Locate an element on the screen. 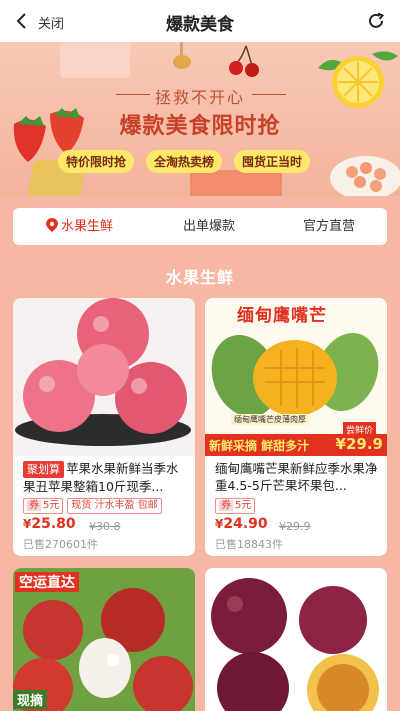 The height and width of the screenshot is (711, 400). product-card is located at coordinates (296, 639).